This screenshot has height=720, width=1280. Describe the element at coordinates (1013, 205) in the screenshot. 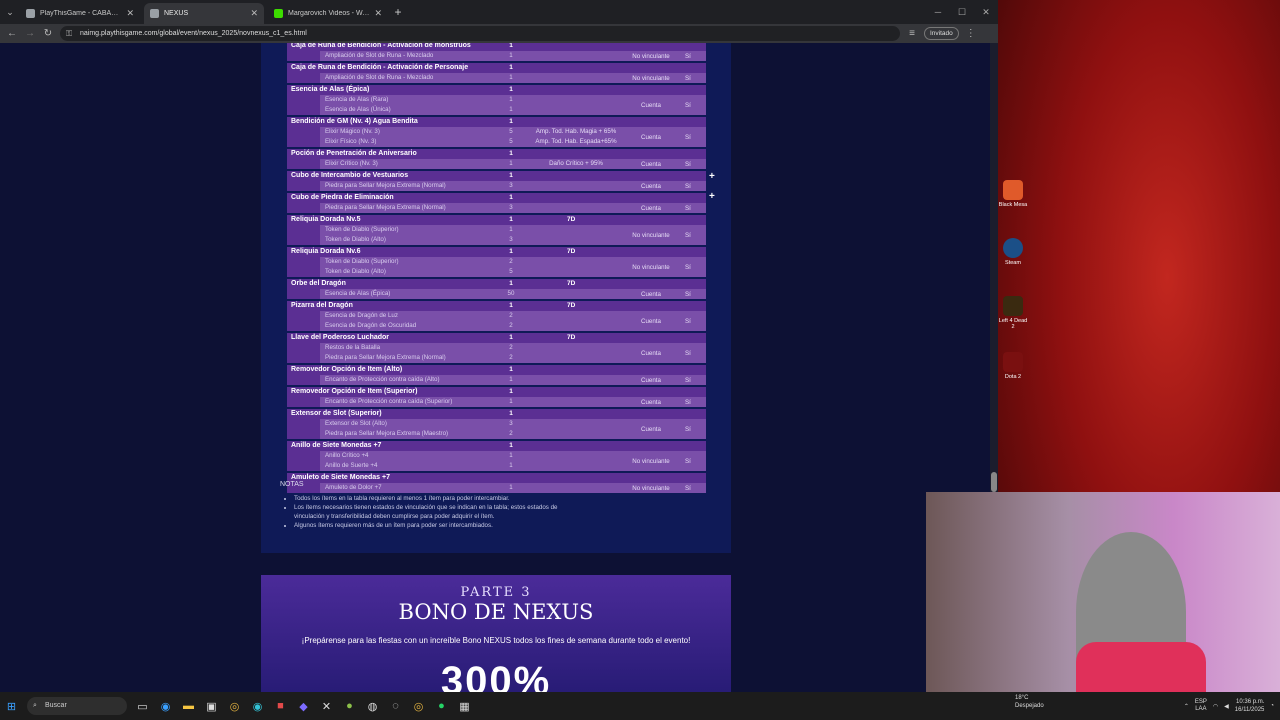

I see `desktop-icon-label: Black Mesa` at that location.